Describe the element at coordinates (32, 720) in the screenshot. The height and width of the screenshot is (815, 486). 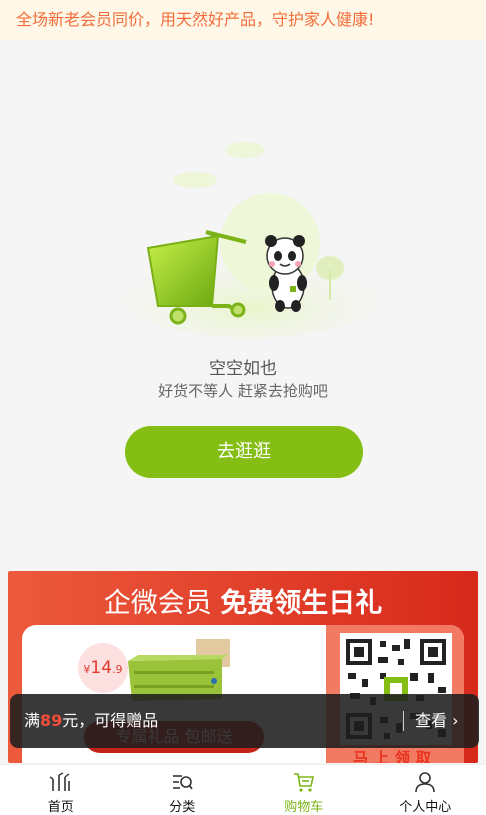
I see `toast-prefix: 满` at that location.